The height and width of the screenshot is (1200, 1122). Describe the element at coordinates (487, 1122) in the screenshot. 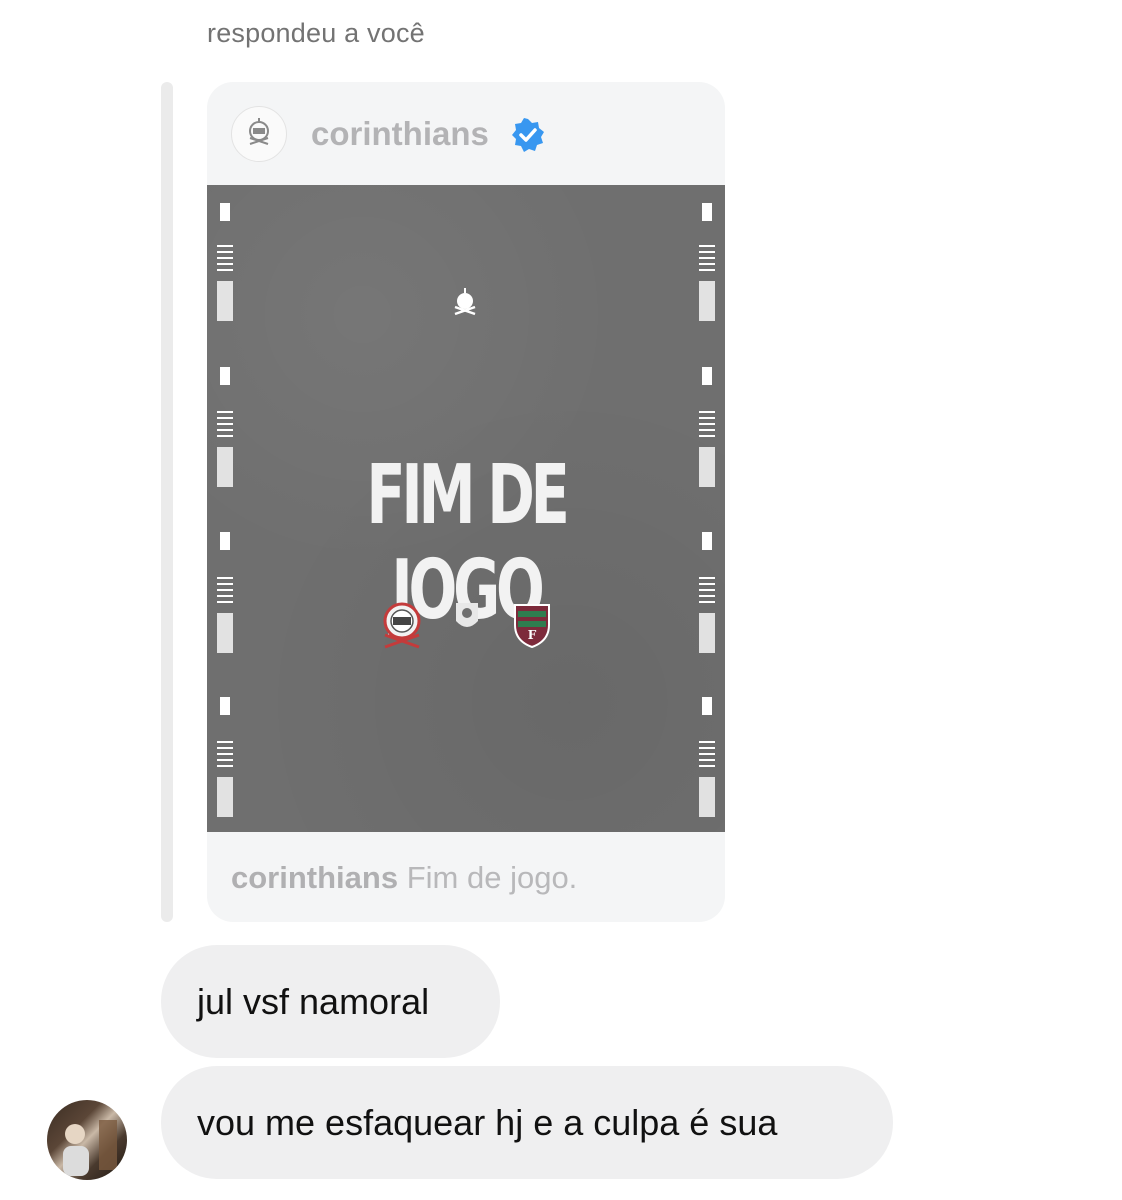

I see `message-text: vou me esfaquear hj e a culpa é sua` at that location.